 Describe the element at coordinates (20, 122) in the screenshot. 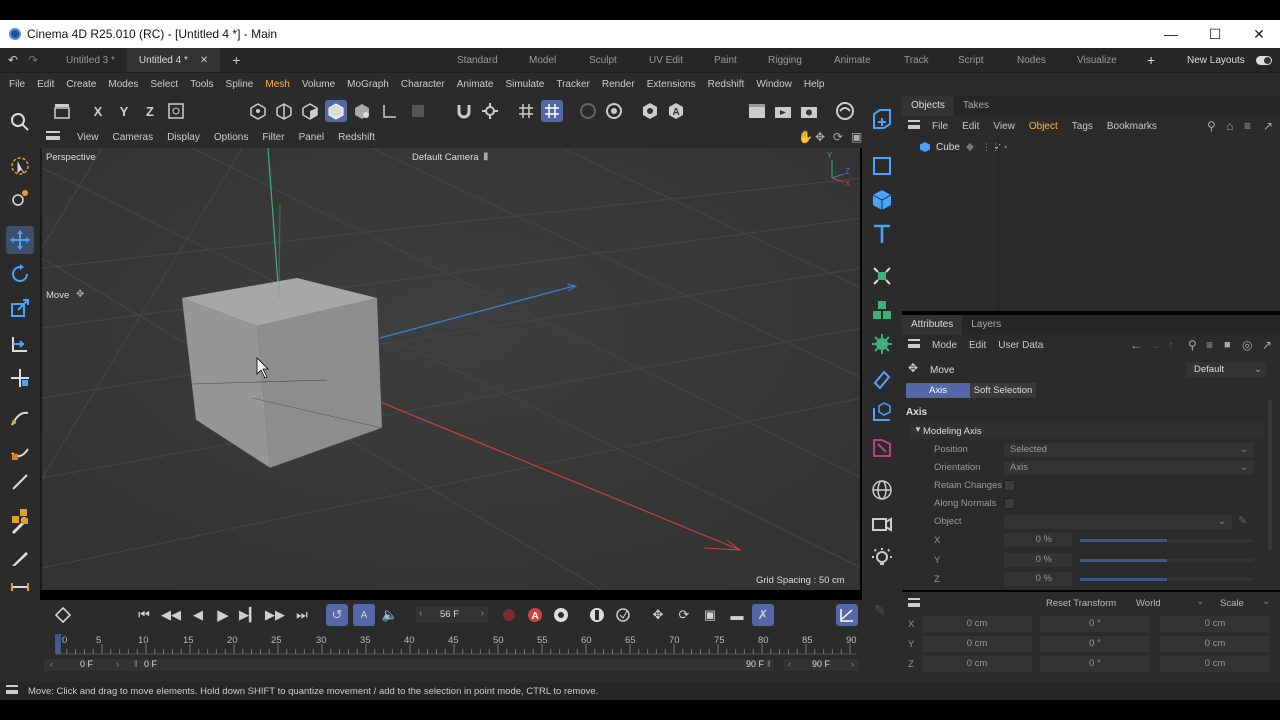

I see `search-icon` at that location.